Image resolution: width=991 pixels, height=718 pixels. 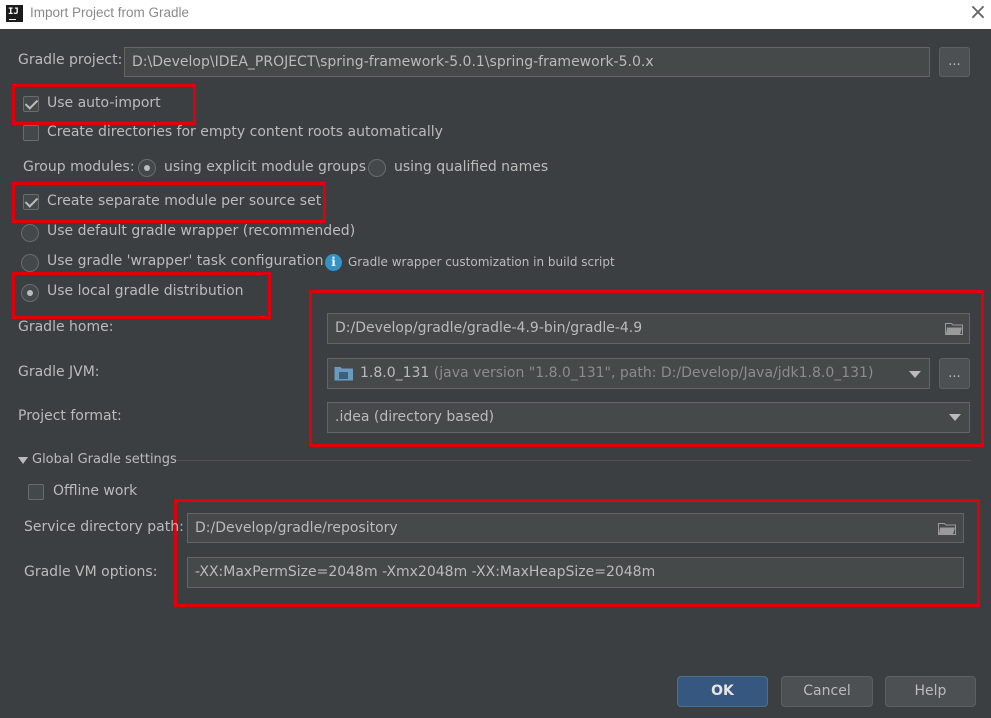 I want to click on service-directory-input: D:/Develop/gradle/repository, so click(x=575, y=528).